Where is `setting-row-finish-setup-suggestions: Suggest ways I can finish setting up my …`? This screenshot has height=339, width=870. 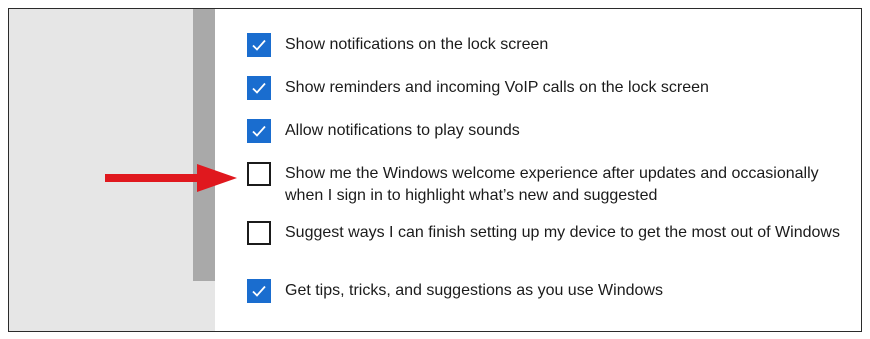
setting-row-finish-setup-suggestions: Suggest ways I can finish setting up my … is located at coordinates (547, 233).